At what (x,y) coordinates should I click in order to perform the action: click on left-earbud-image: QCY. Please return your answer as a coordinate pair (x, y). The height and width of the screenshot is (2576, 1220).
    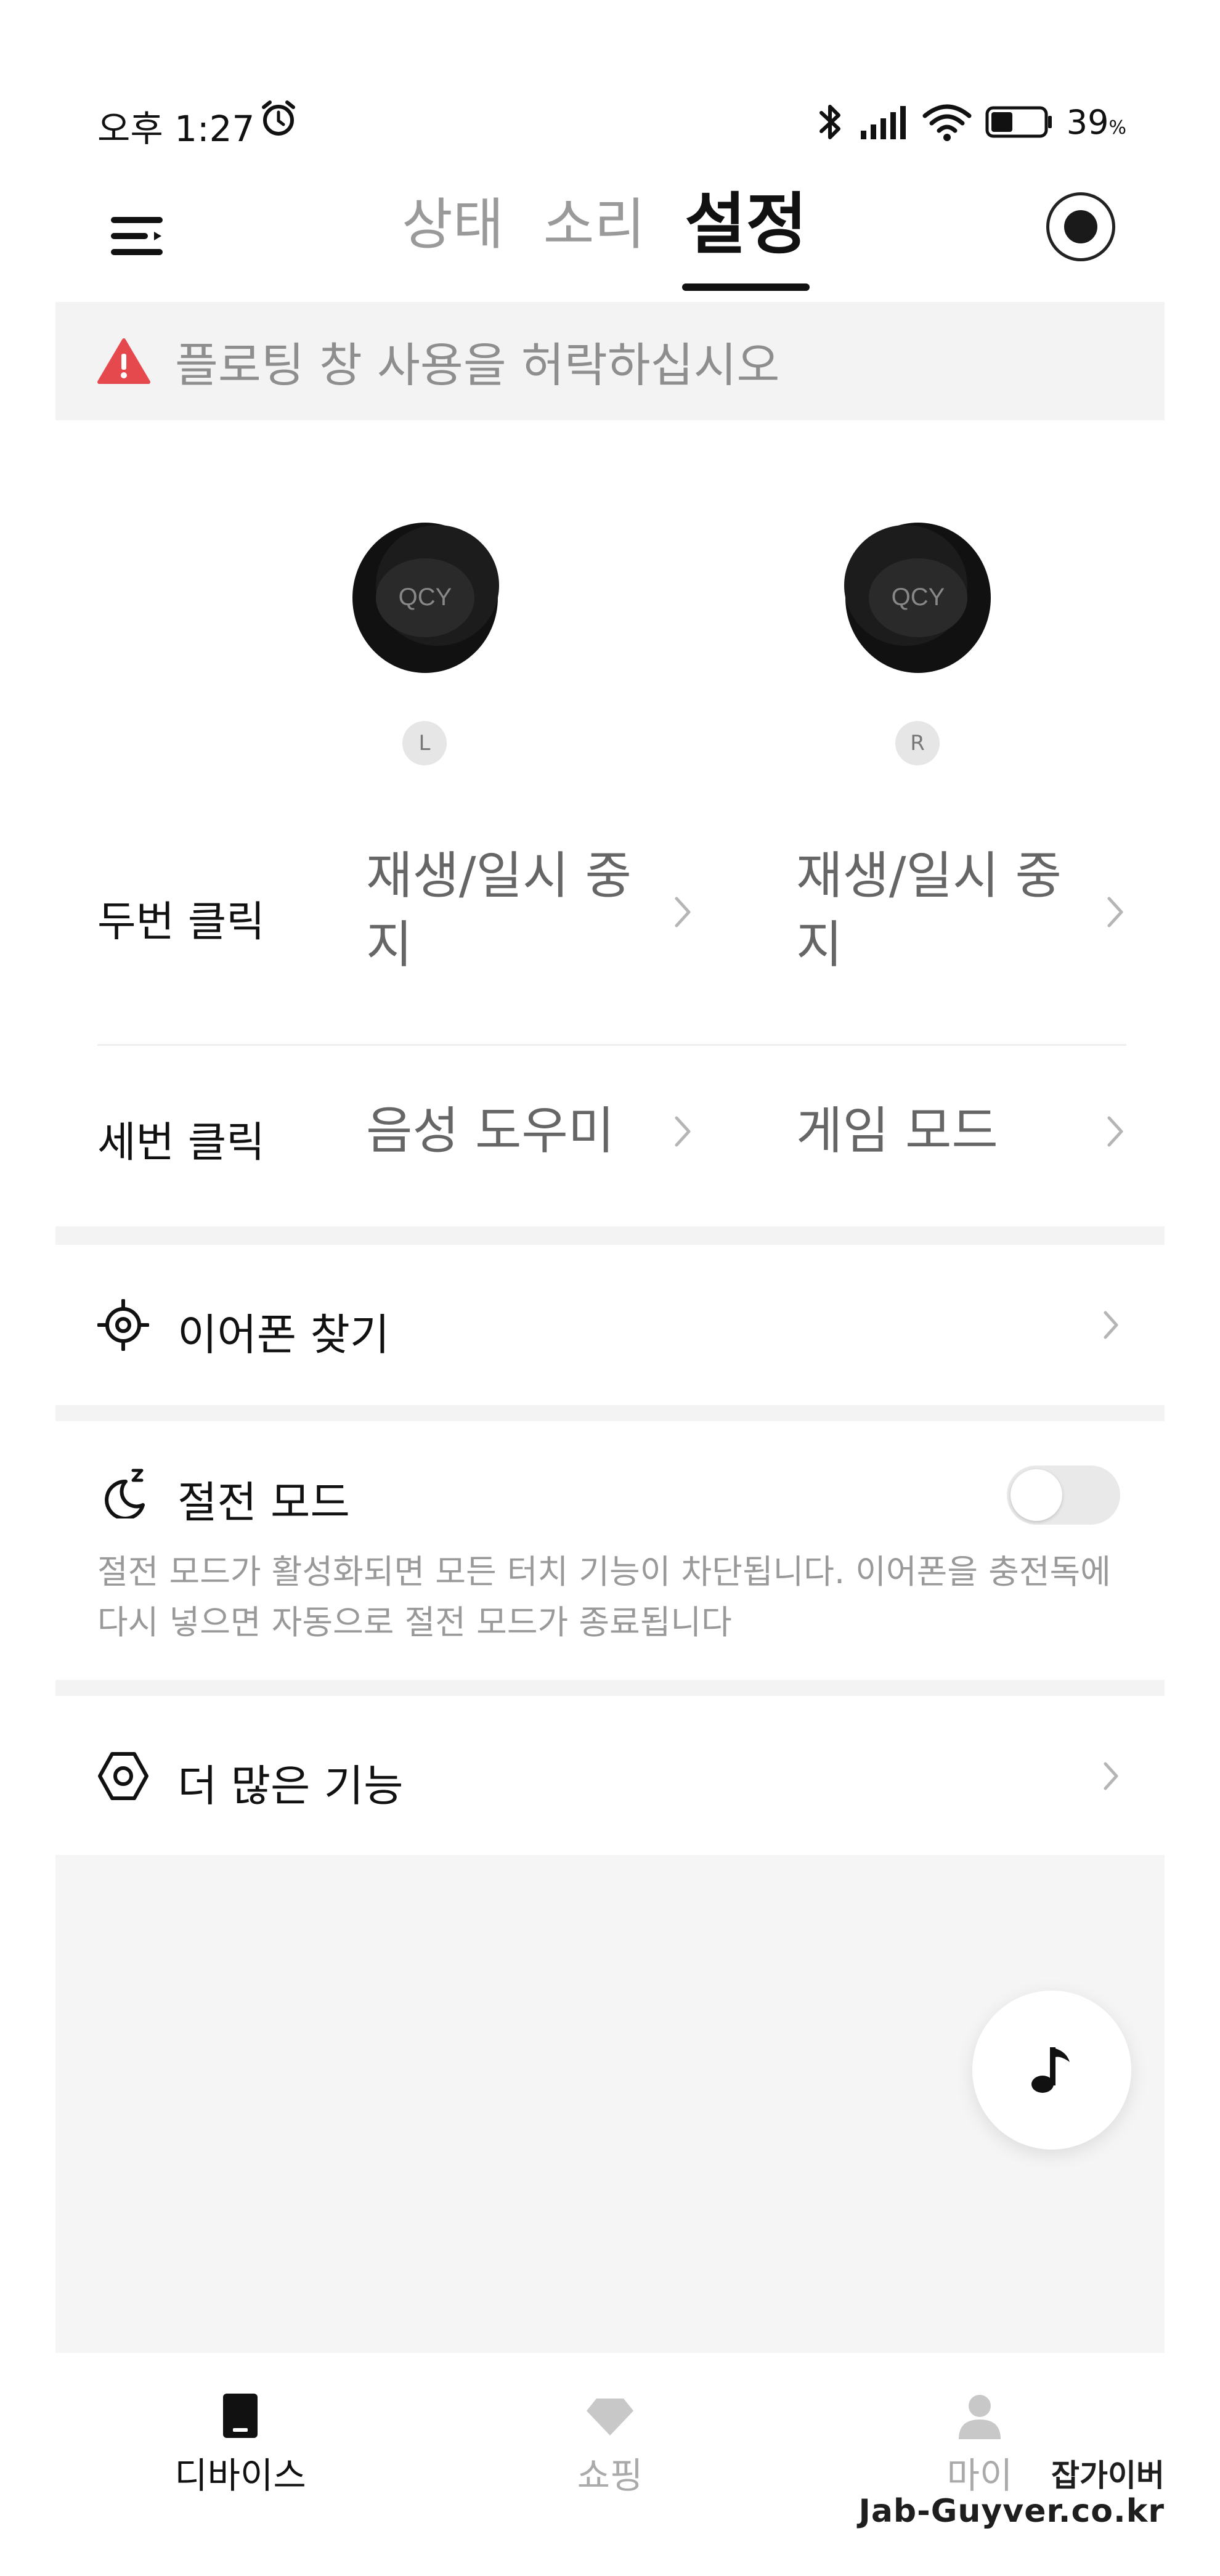
    Looking at the image, I should click on (425, 591).